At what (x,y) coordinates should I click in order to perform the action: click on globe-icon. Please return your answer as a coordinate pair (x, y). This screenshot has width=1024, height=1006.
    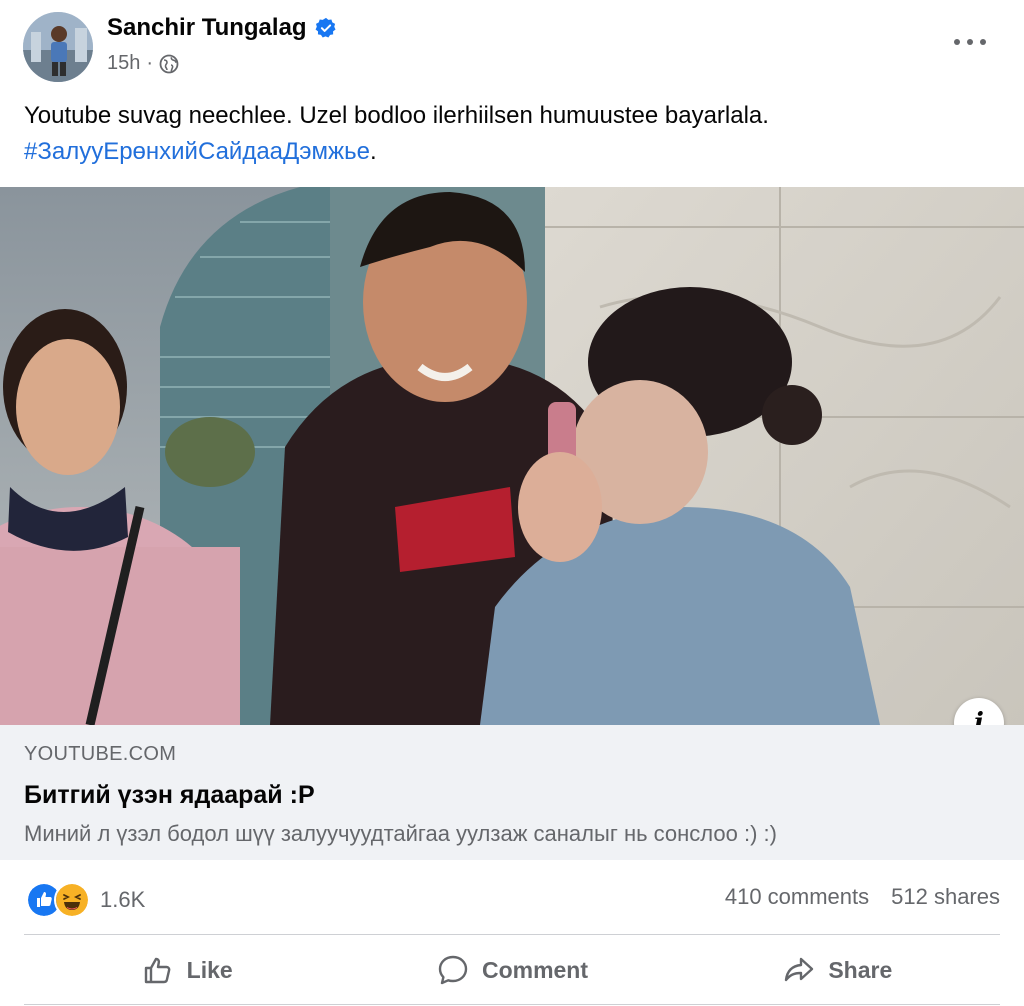
    Looking at the image, I should click on (169, 64).